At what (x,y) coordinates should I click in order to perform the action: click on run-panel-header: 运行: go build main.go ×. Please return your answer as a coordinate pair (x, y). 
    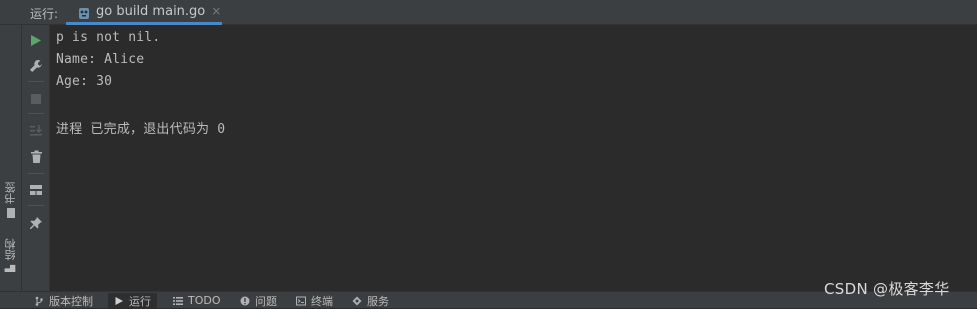
    Looking at the image, I should click on (488, 12).